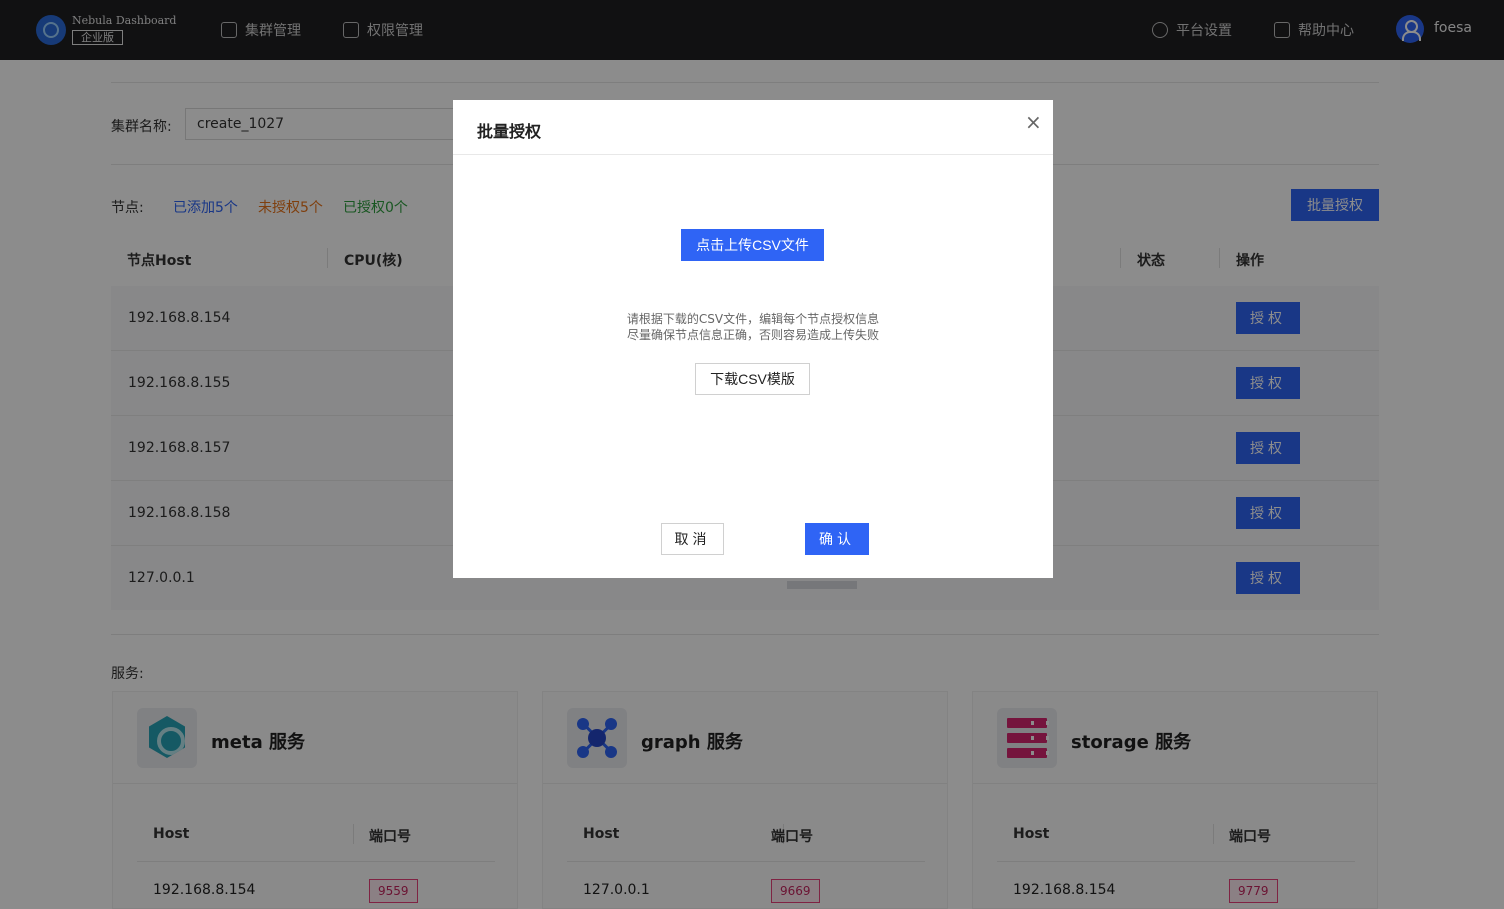 Image resolution: width=1504 pixels, height=909 pixels. Describe the element at coordinates (752, 379) in the screenshot. I see `download-csv-template-button: 下载CSV模版` at that location.